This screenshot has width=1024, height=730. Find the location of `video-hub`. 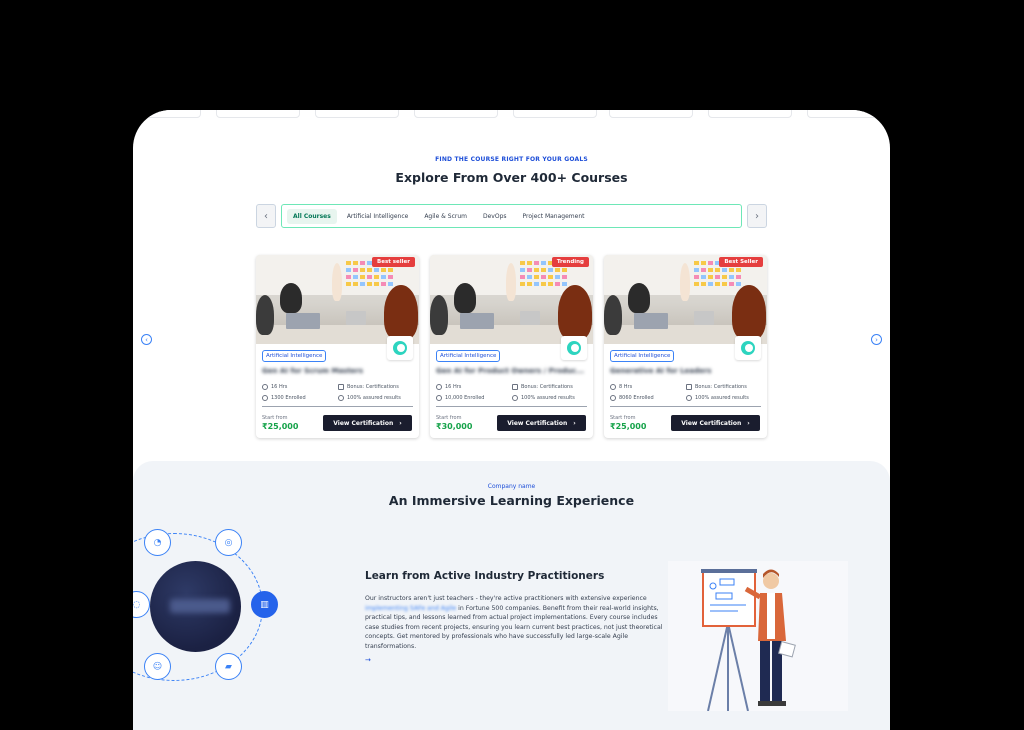

video-hub is located at coordinates (195, 606).